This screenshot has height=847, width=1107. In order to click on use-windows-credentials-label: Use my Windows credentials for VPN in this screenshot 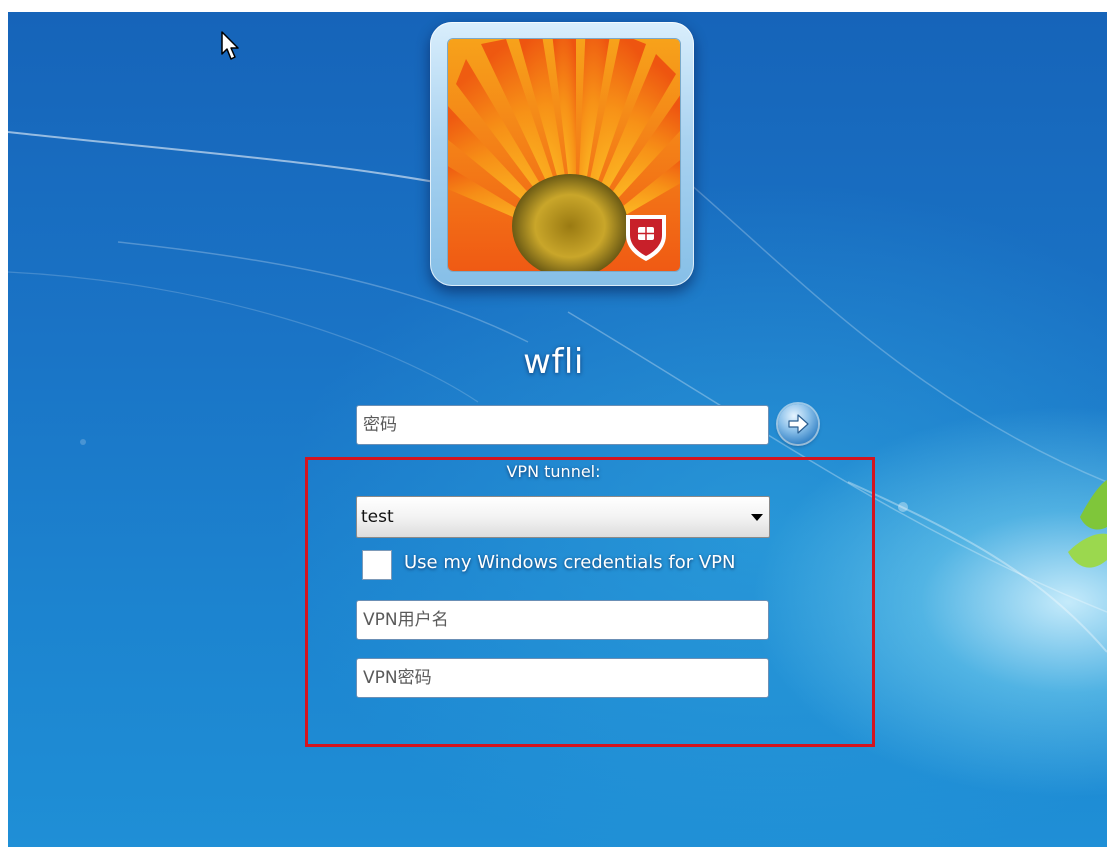, I will do `click(570, 562)`.